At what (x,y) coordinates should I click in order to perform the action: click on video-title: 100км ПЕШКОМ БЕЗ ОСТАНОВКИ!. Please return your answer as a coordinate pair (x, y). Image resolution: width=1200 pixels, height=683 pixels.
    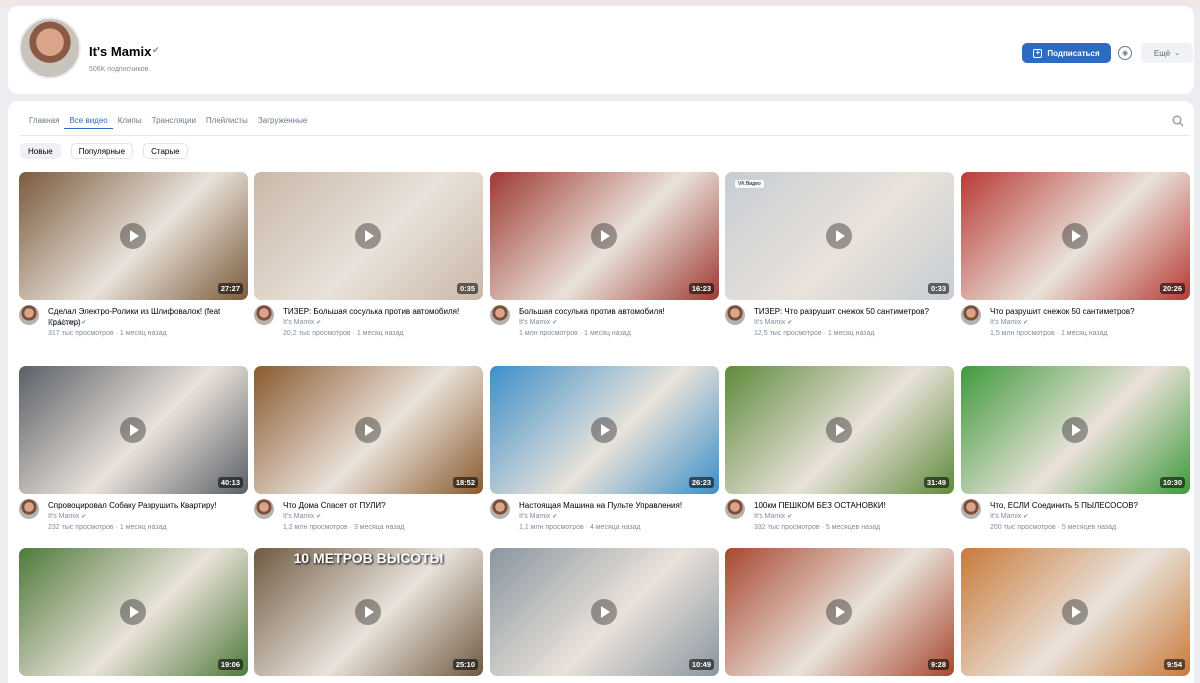
    Looking at the image, I should click on (854, 505).